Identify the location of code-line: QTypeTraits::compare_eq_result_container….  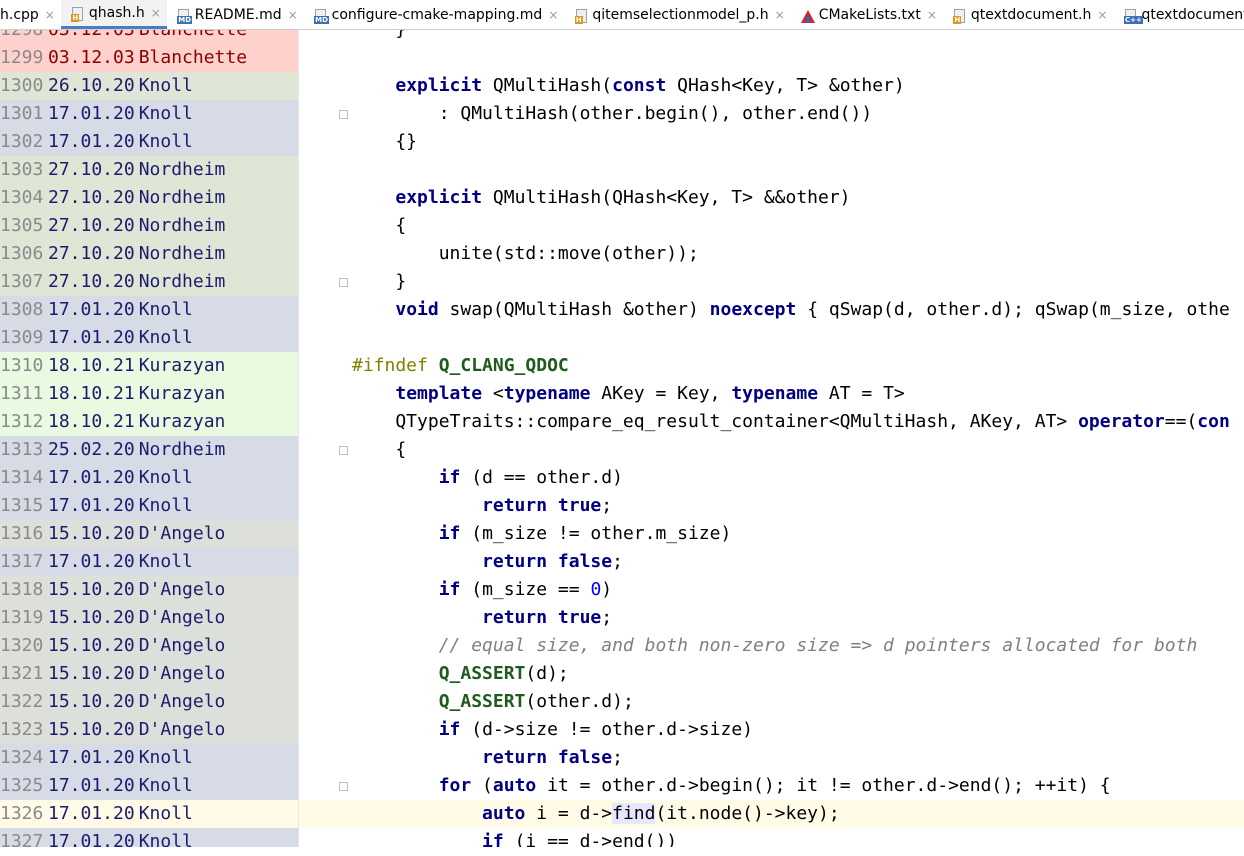
(795, 422).